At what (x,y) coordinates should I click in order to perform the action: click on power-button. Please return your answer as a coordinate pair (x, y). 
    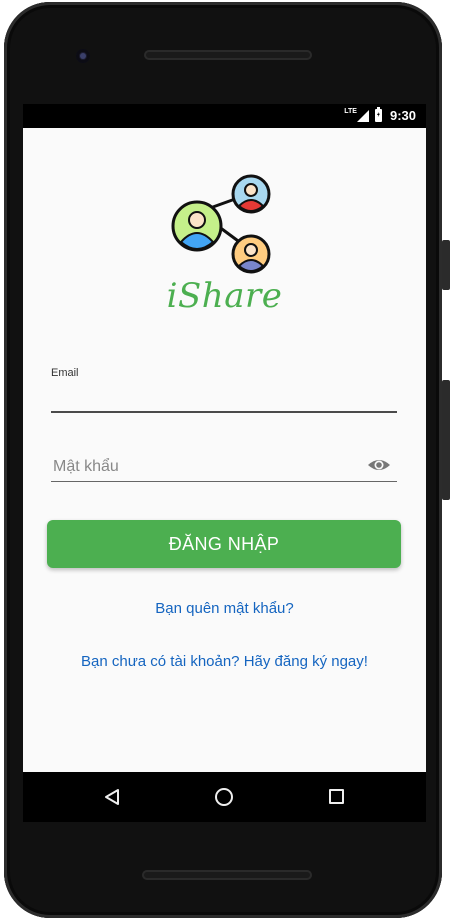
    Looking at the image, I should click on (446, 265).